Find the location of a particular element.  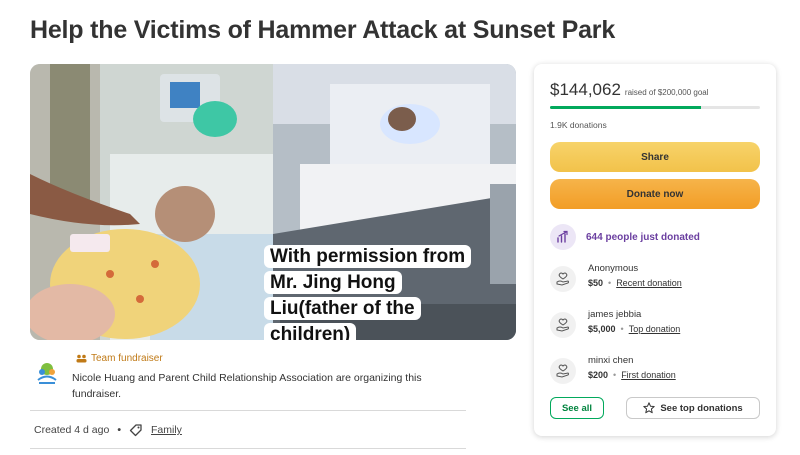

category-link: Family is located at coordinates (166, 430).